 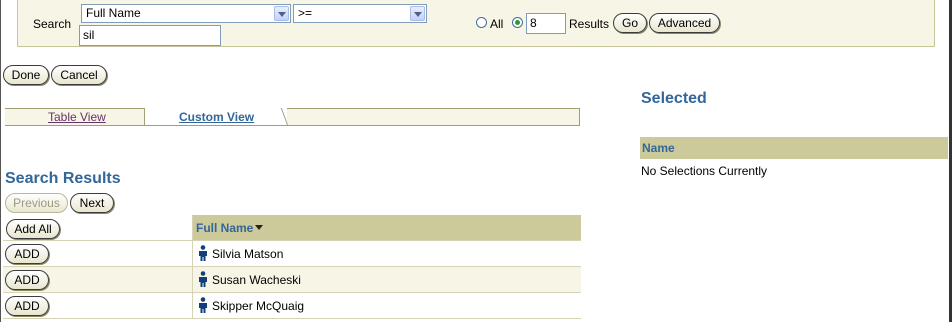 What do you see at coordinates (533, 23) in the screenshot?
I see `result-count-value: 8` at bounding box center [533, 23].